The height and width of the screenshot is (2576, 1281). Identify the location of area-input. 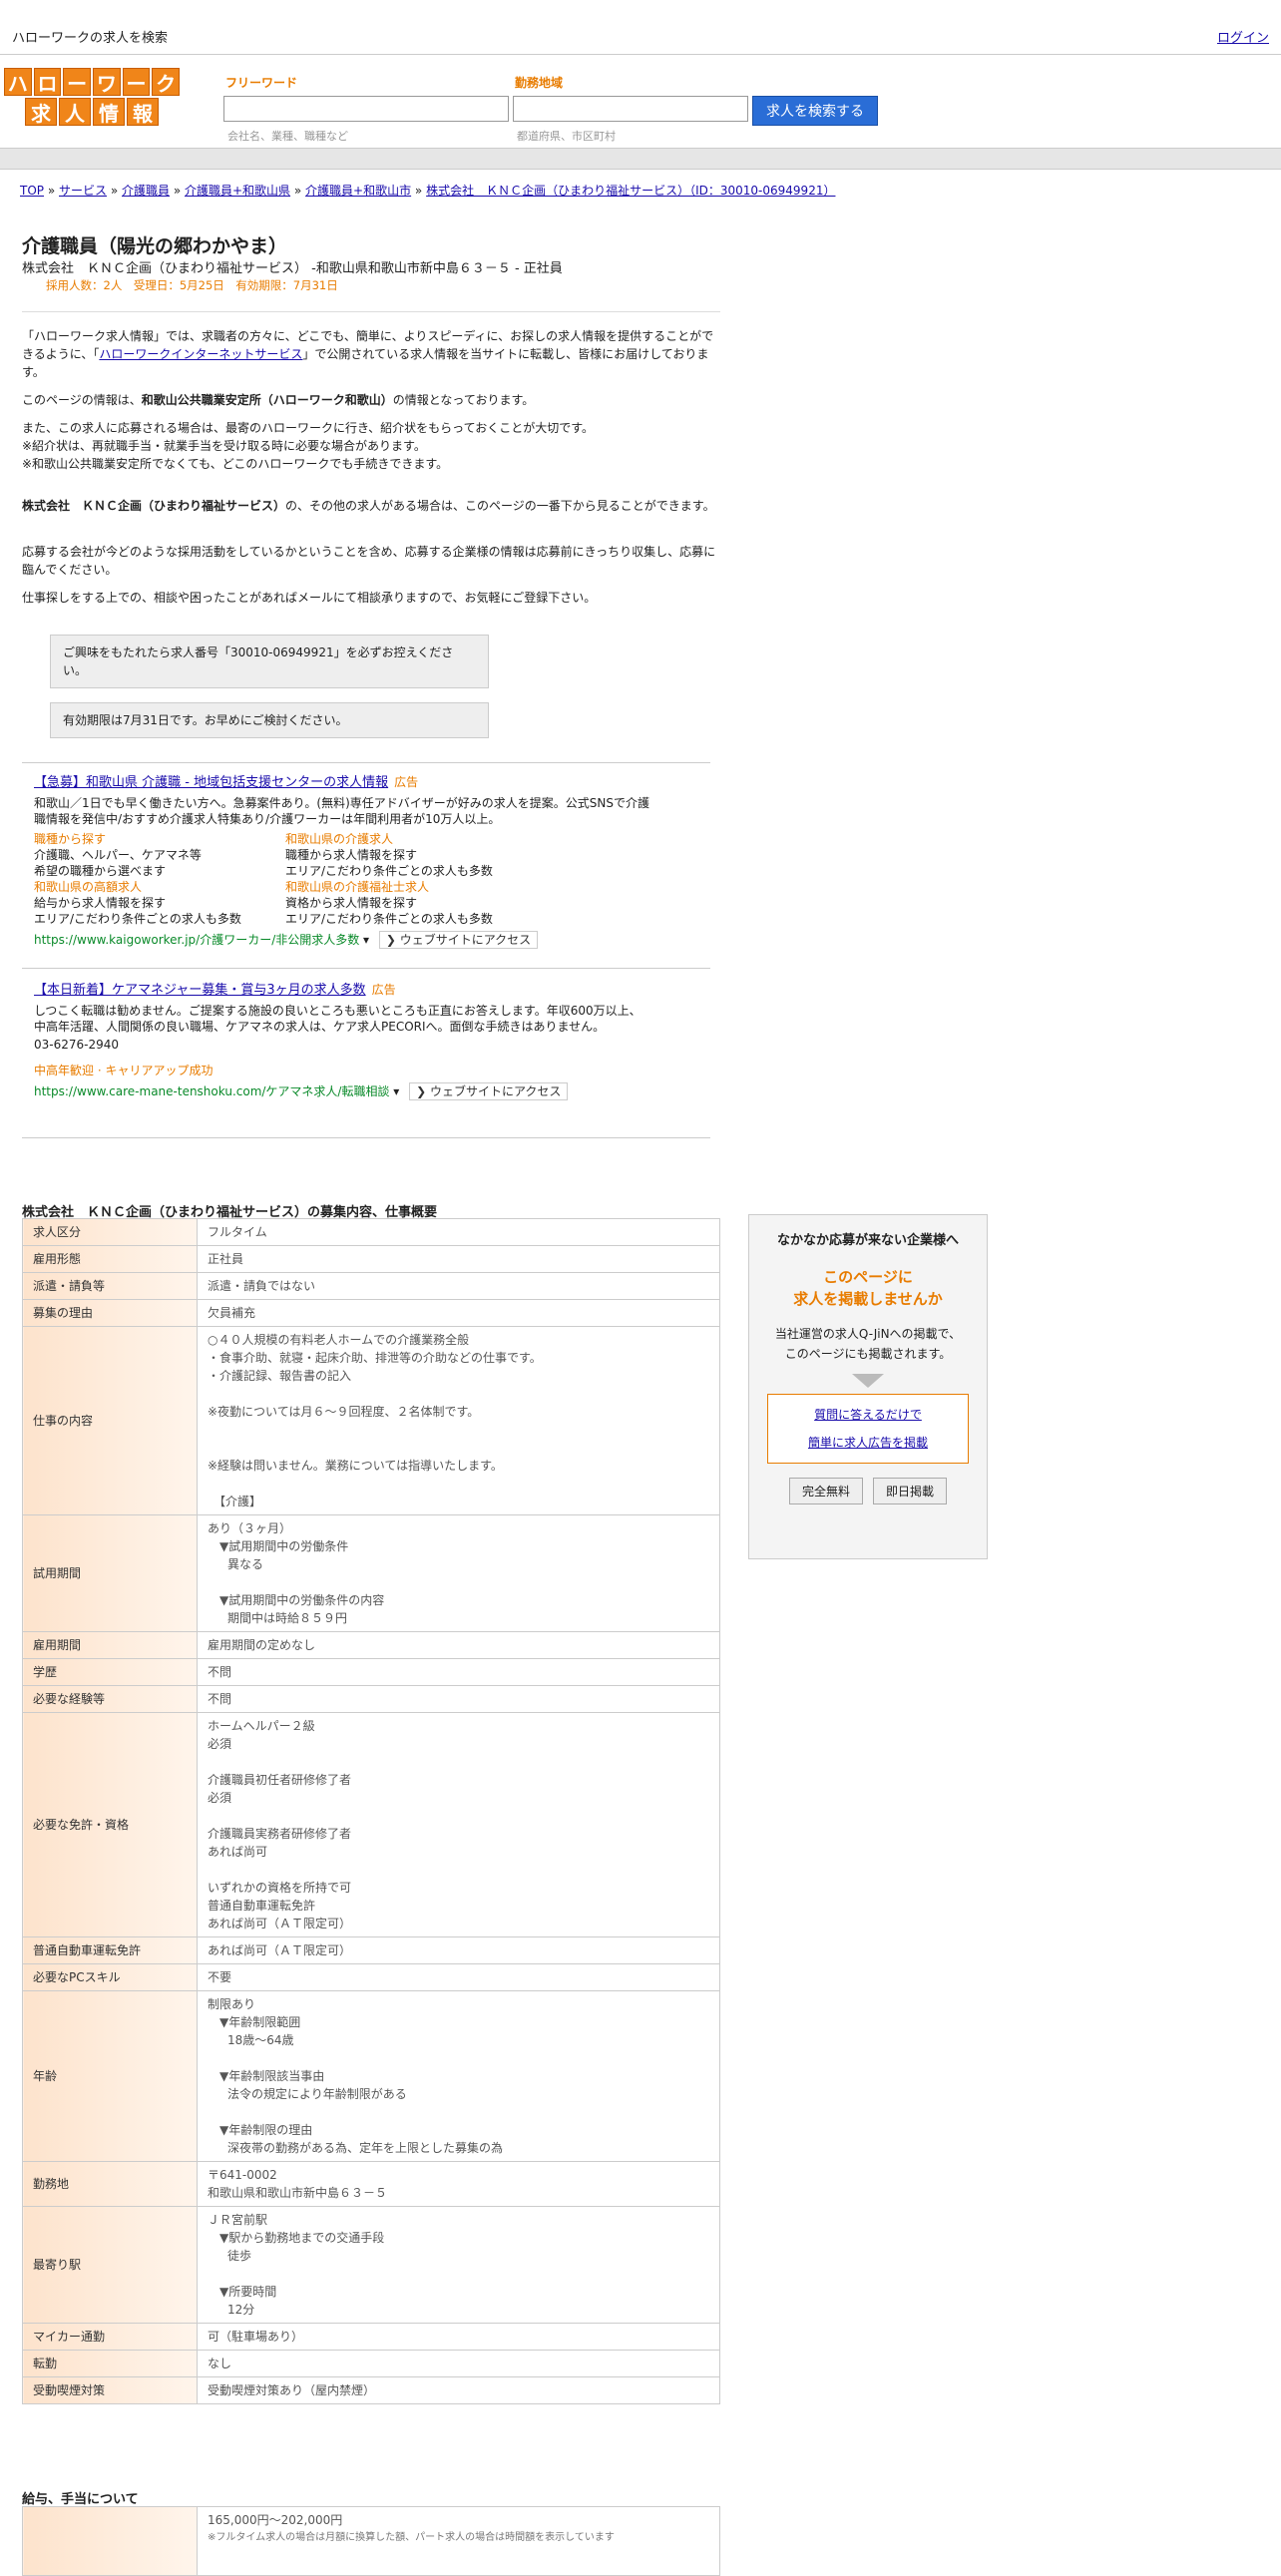
(630, 109).